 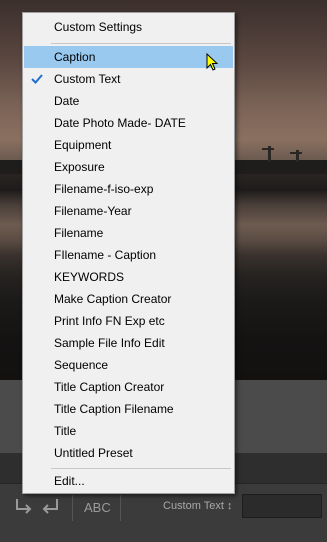 What do you see at coordinates (198, 506) in the screenshot?
I see `text-preset-dropdown: Custom Text ↕` at bounding box center [198, 506].